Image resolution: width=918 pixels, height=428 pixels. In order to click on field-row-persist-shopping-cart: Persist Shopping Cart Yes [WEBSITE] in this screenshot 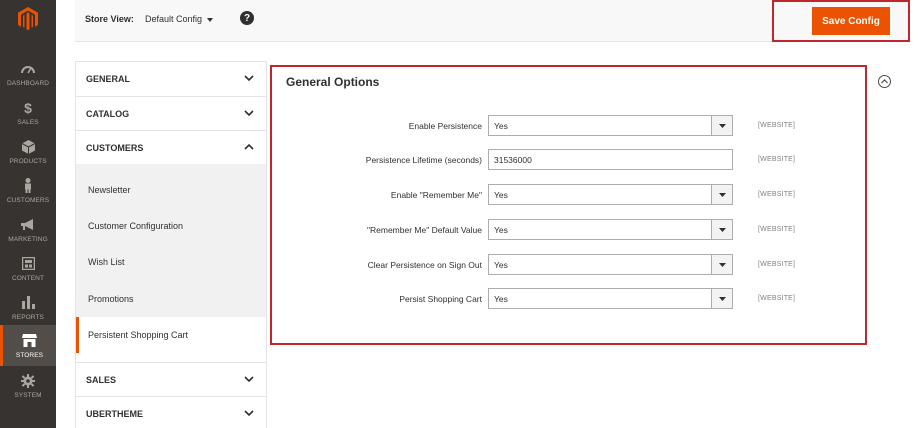, I will do `click(570, 299)`.